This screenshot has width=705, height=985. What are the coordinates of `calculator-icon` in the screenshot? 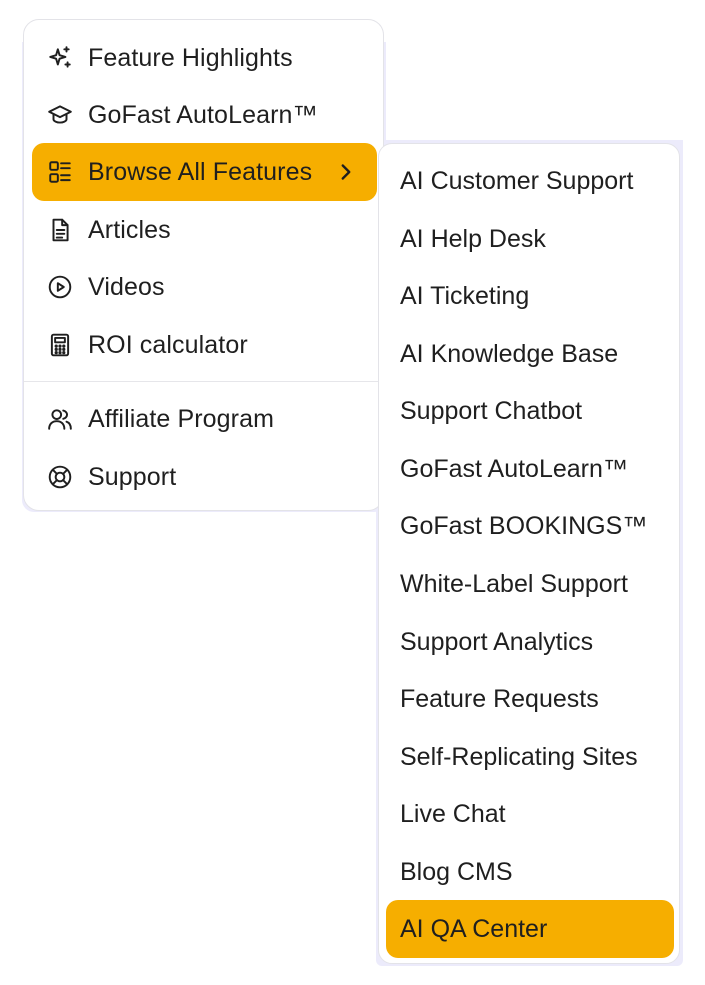 It's located at (60, 345).